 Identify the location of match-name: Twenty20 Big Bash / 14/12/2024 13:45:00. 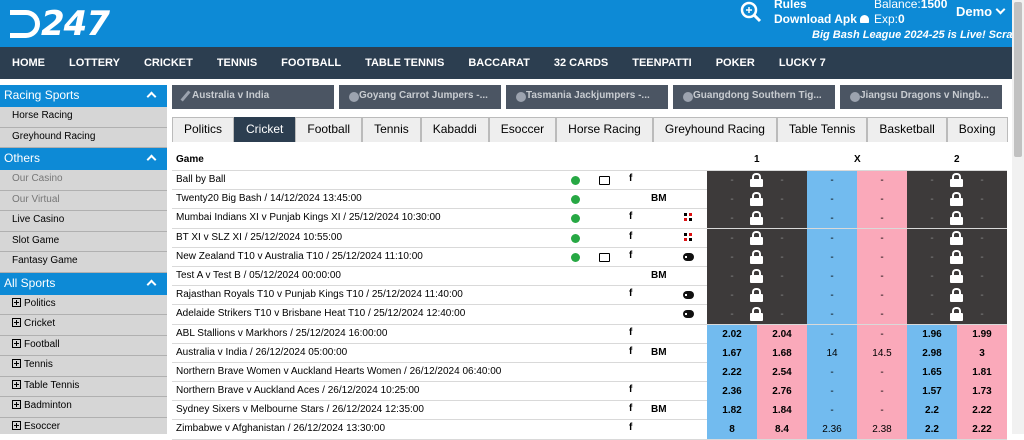
(269, 198).